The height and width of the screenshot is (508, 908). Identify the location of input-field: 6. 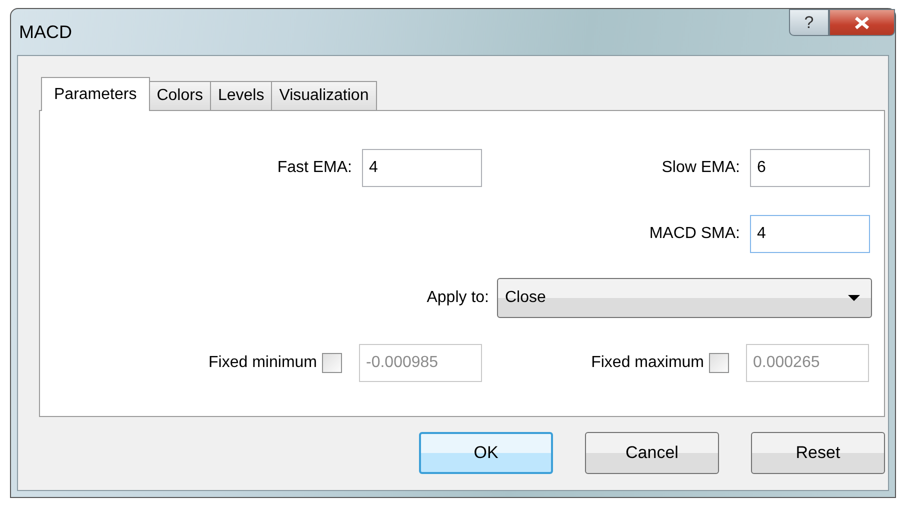
(810, 168).